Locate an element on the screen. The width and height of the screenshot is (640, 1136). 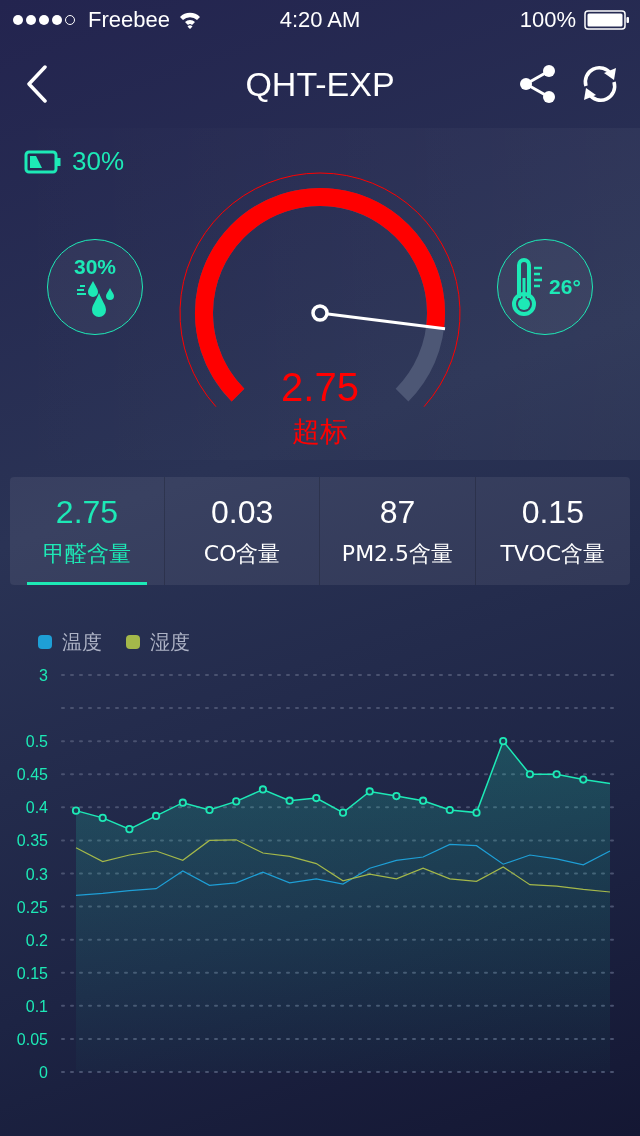
back-button is located at coordinates (37, 84).